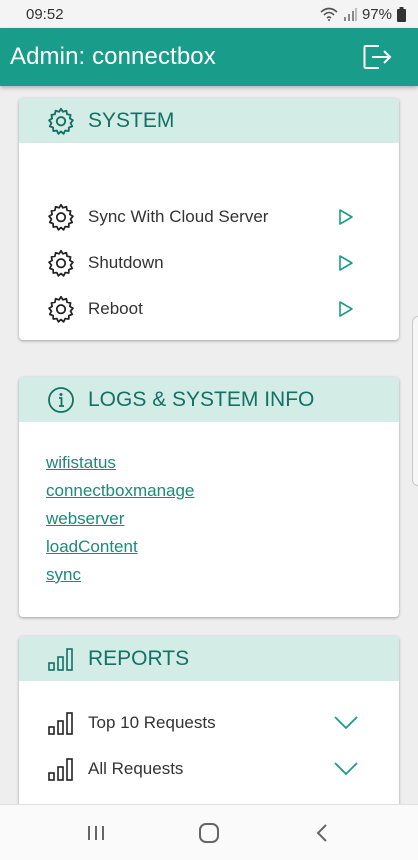 The height and width of the screenshot is (860, 418). Describe the element at coordinates (92, 547) in the screenshot. I see `log-link-loadcontent: loadContent` at that location.